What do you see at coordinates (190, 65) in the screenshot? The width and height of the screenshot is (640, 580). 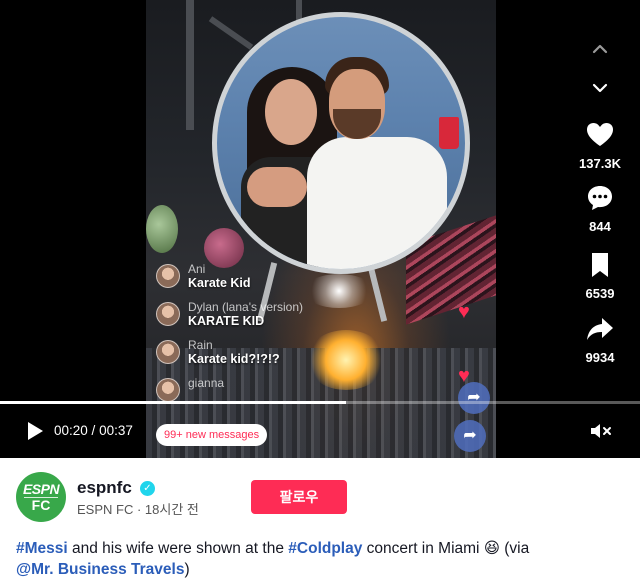 I see `stage-truss` at bounding box center [190, 65].